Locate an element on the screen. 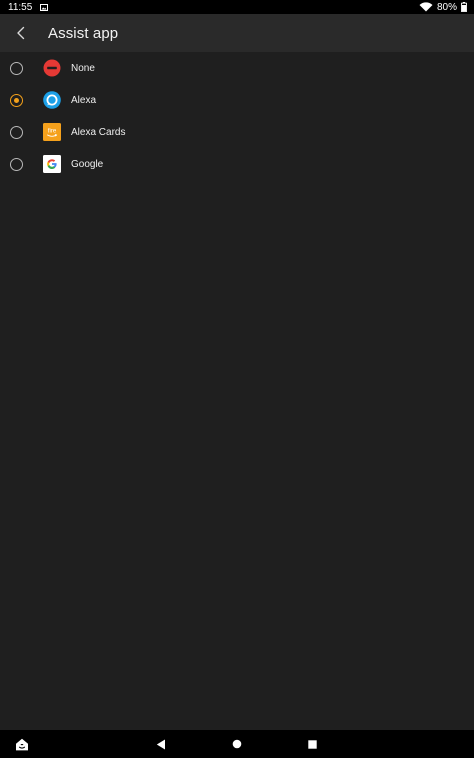 The width and height of the screenshot is (474, 758). status-right: 80% is located at coordinates (443, 7).